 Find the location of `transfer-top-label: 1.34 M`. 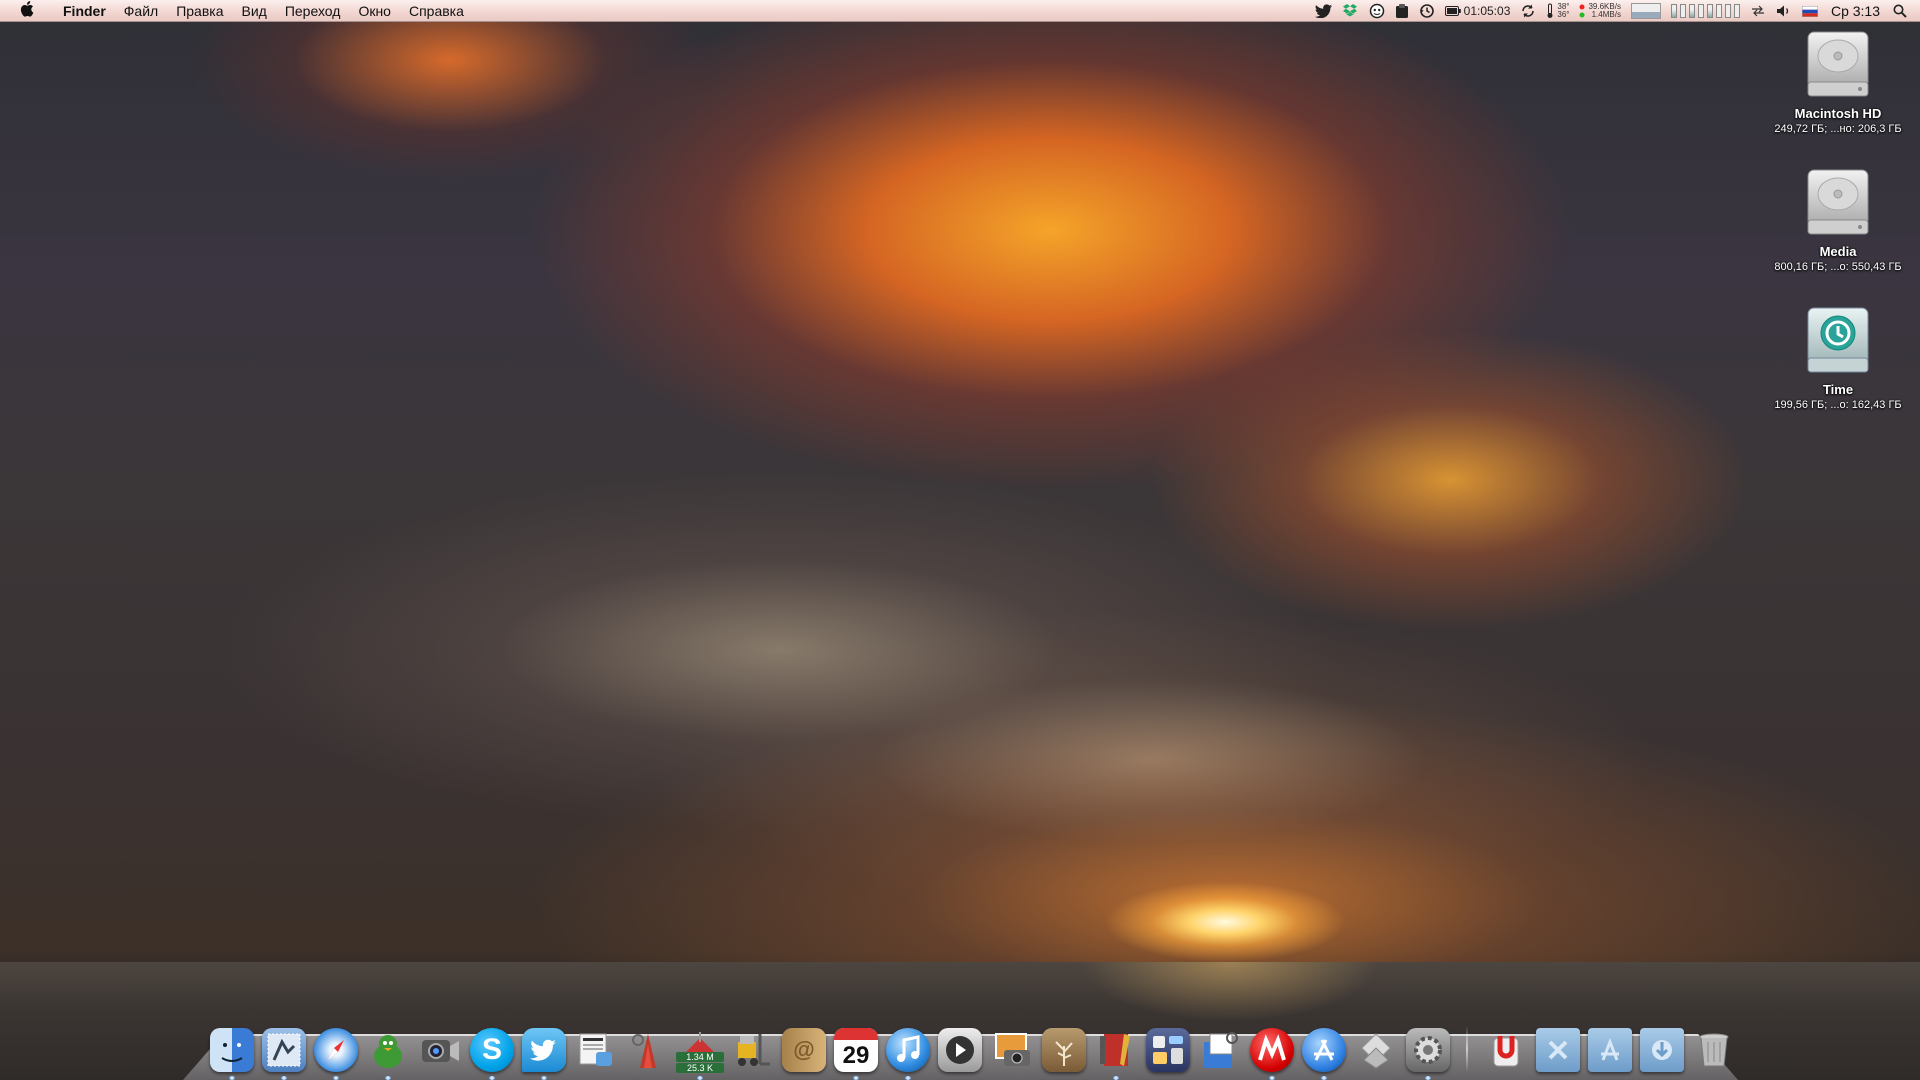

transfer-top-label: 1.34 M is located at coordinates (700, 1057).